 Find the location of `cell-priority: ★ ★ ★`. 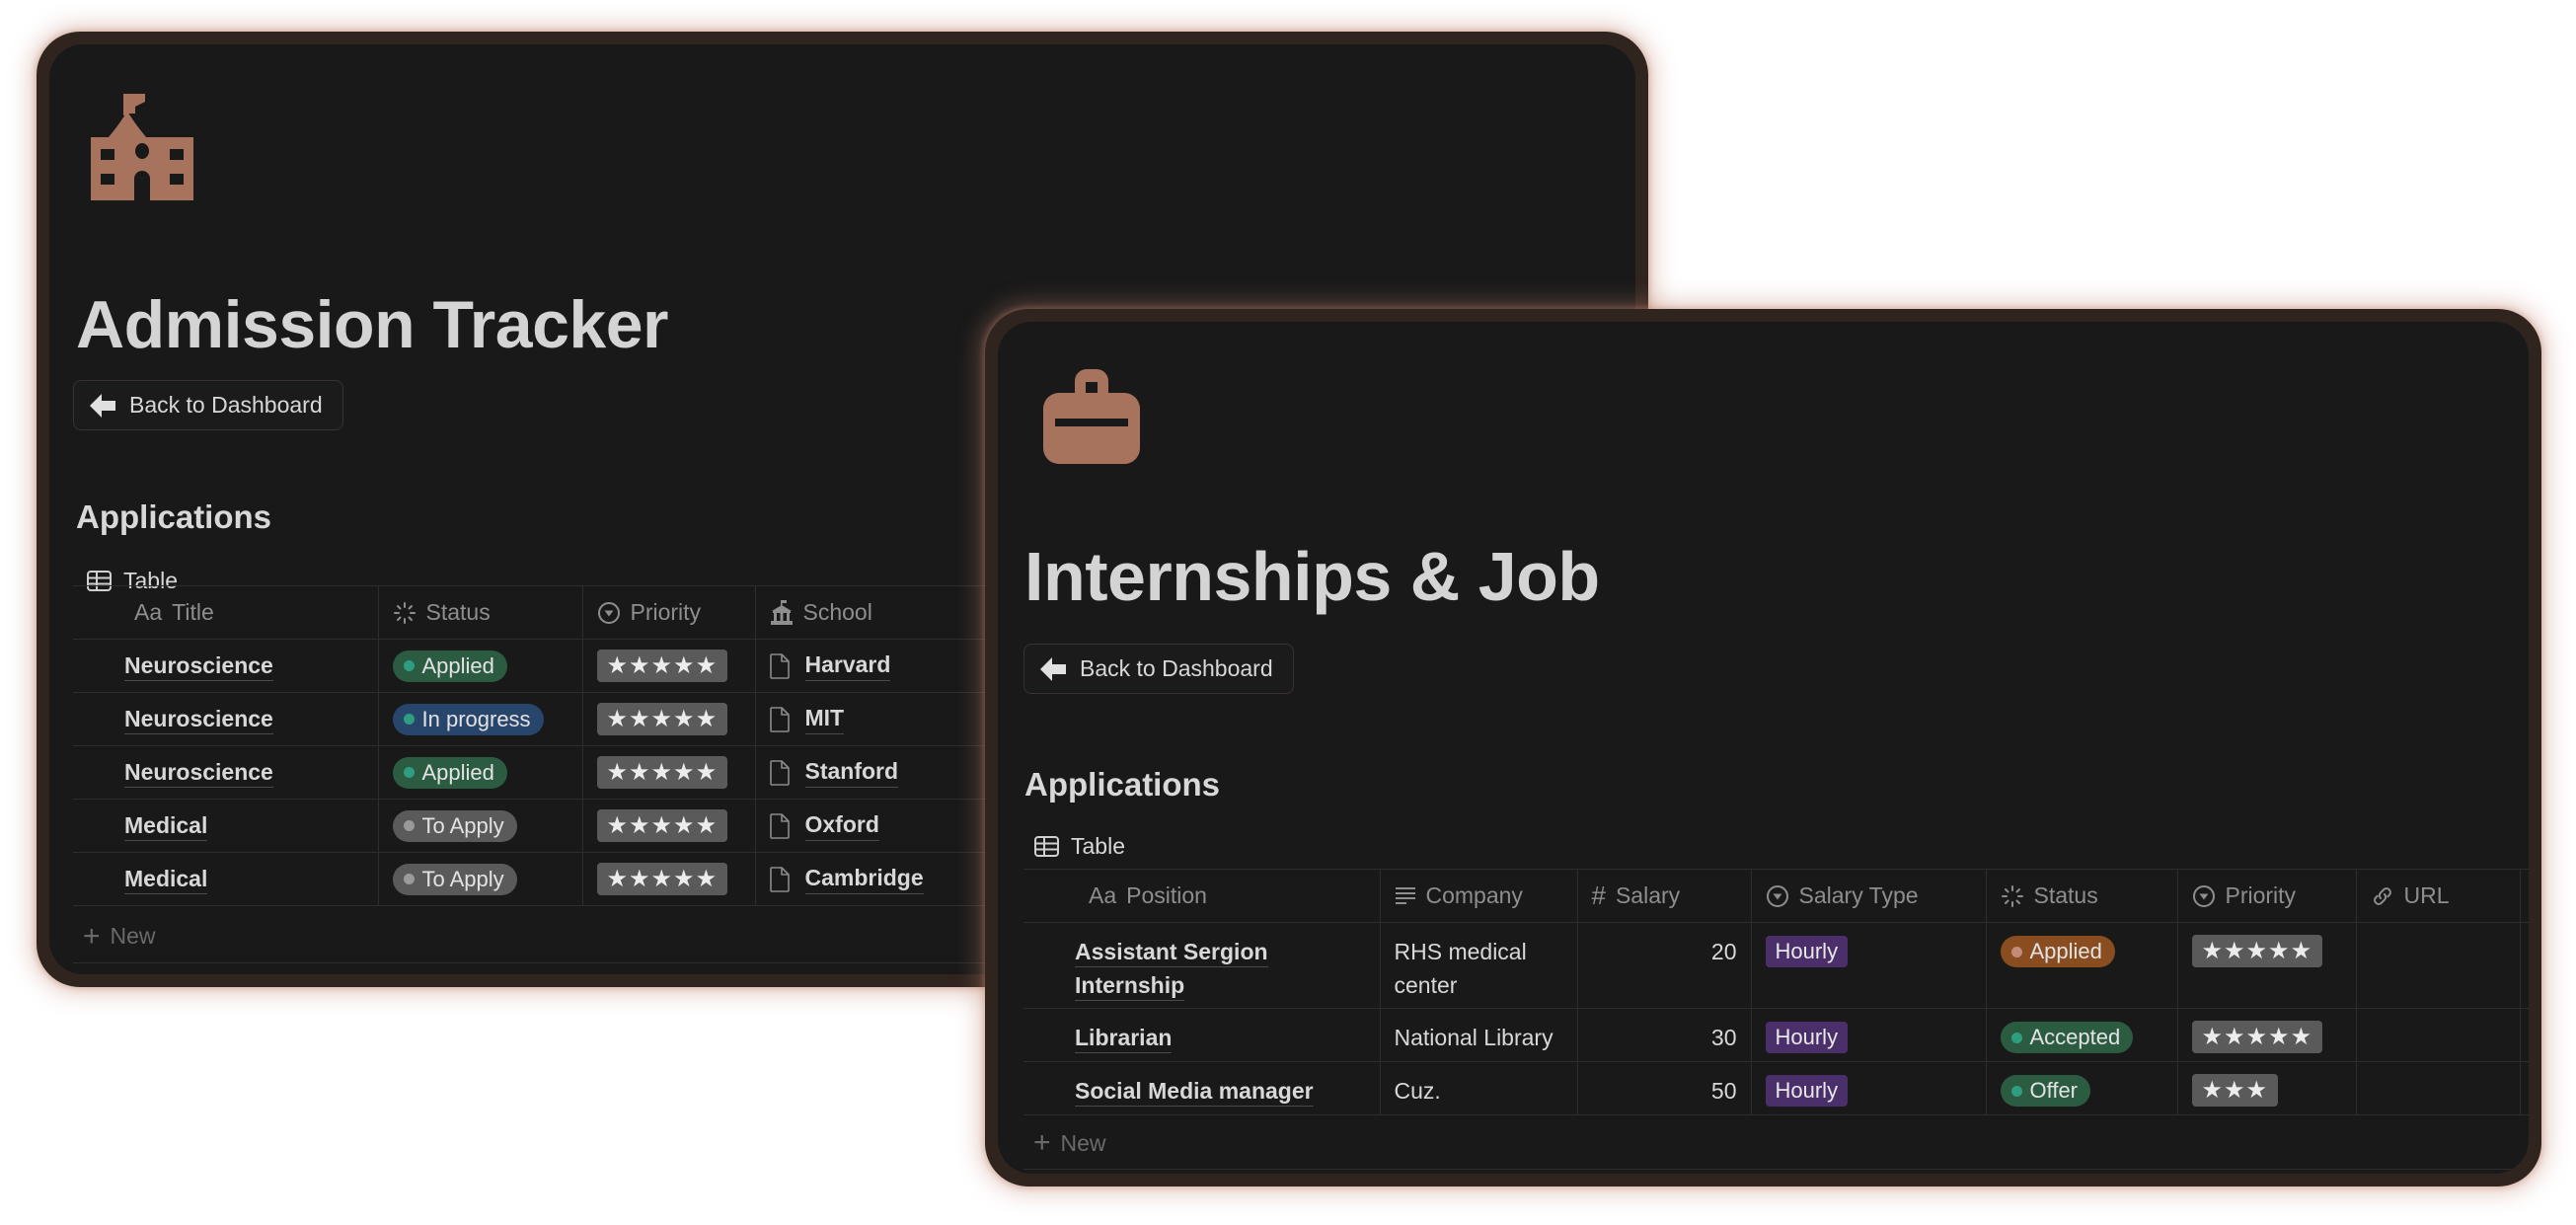

cell-priority: ★ ★ ★ is located at coordinates (2267, 1088).